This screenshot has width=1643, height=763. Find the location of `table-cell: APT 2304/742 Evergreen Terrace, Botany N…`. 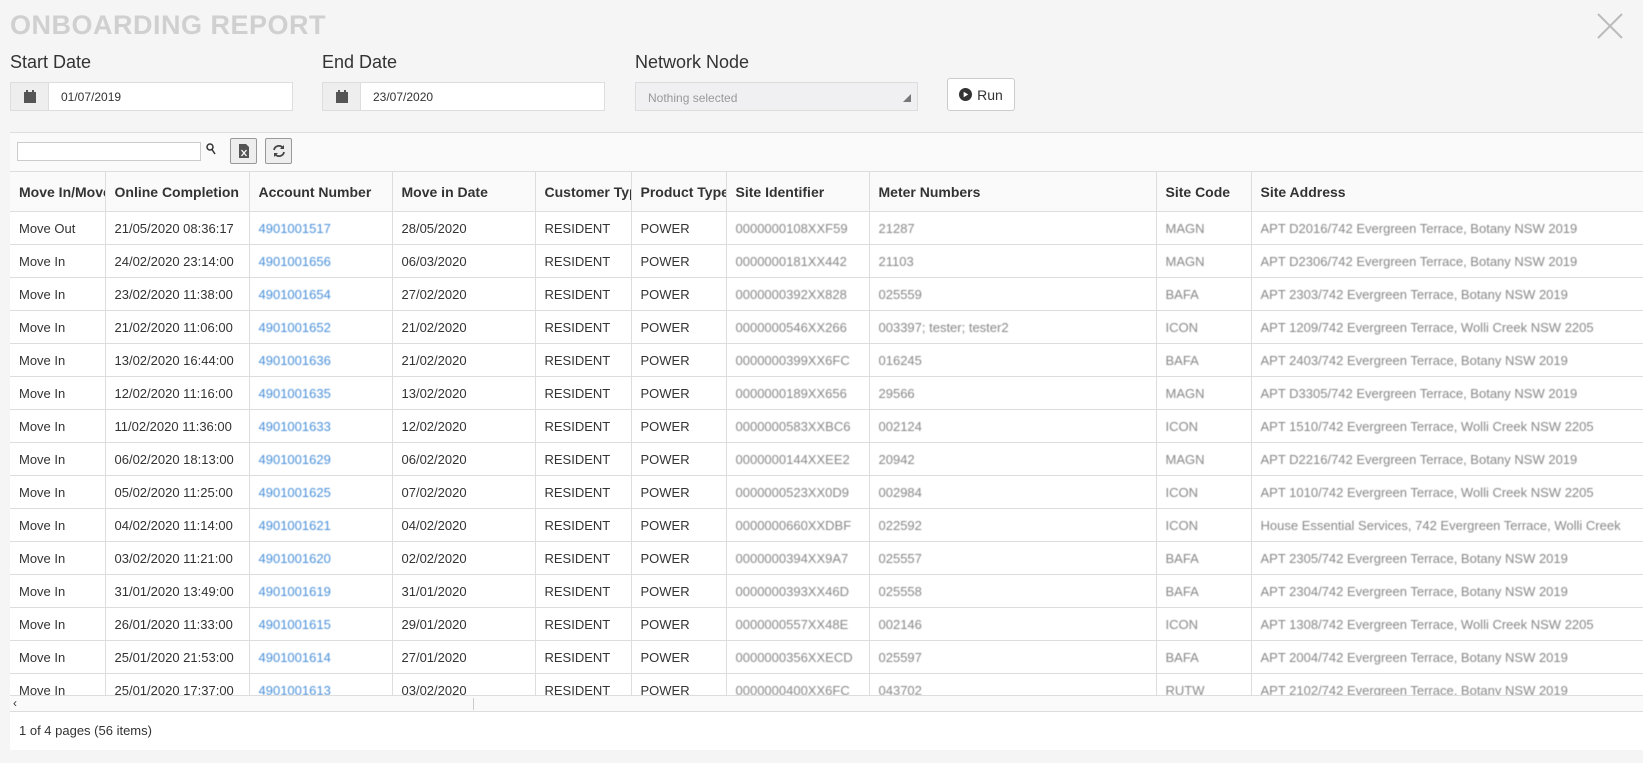

table-cell: APT 2304/742 Evergreen Terrace, Botany N… is located at coordinates (1447, 591).